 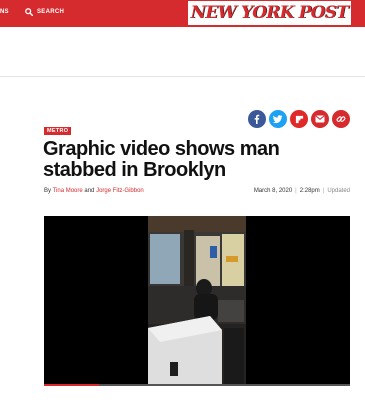 I want to click on site-logo: NEW YORK POST, so click(x=269, y=13).